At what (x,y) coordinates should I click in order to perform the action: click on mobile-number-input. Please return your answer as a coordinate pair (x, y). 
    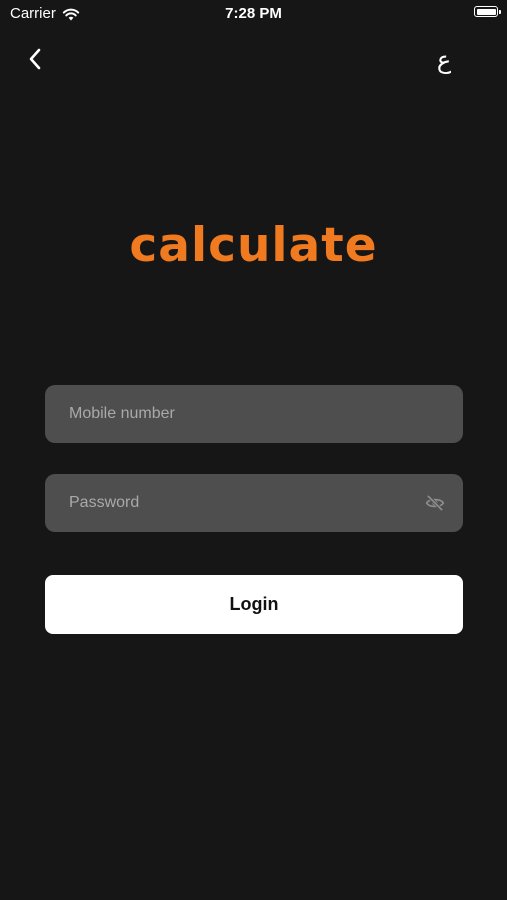
    Looking at the image, I should click on (239, 414).